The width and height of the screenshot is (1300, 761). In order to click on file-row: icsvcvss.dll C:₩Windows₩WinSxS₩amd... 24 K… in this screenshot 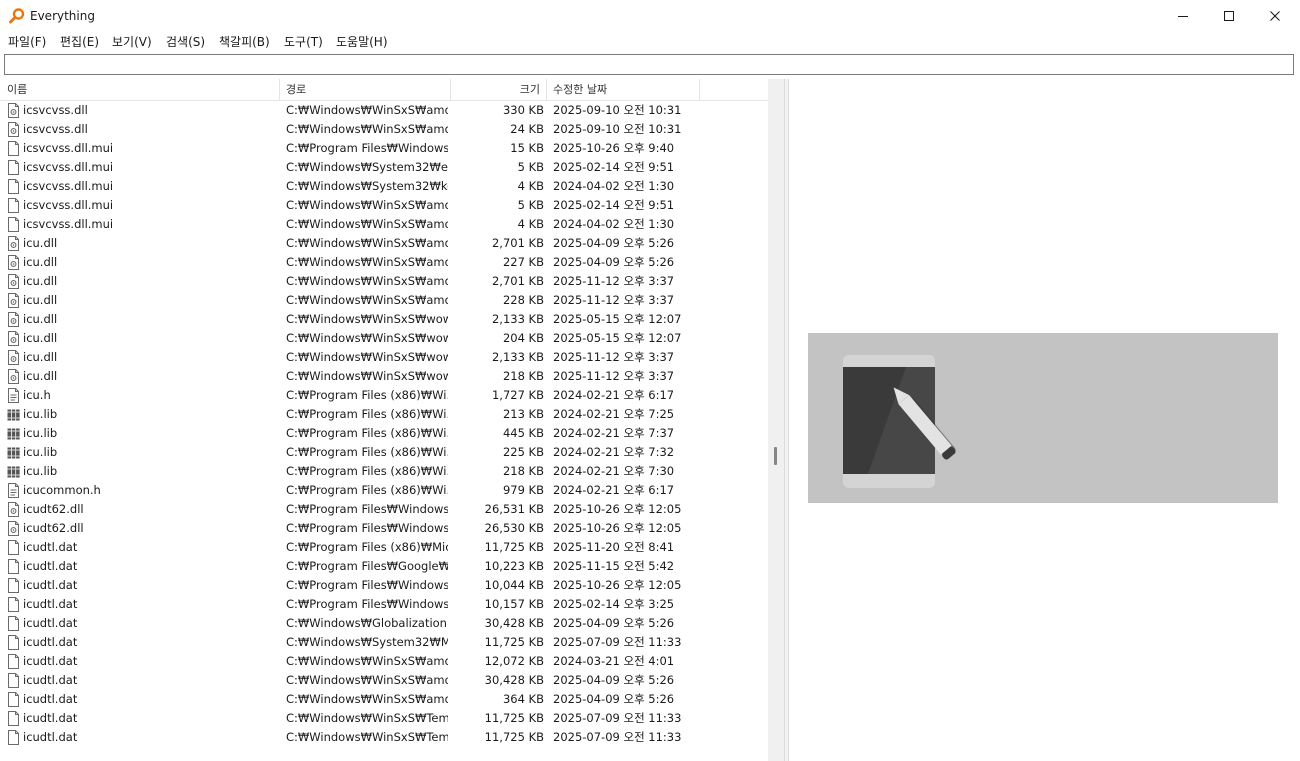, I will do `click(384, 129)`.